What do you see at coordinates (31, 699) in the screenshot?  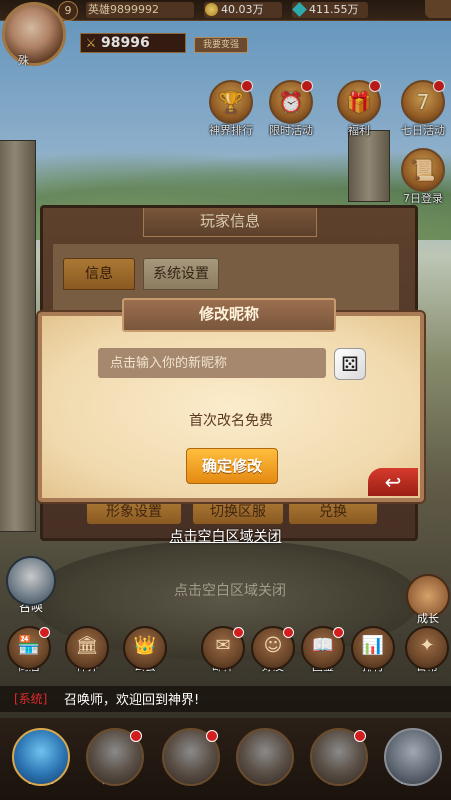 I see `chat-channel-tag: [系统]` at bounding box center [31, 699].